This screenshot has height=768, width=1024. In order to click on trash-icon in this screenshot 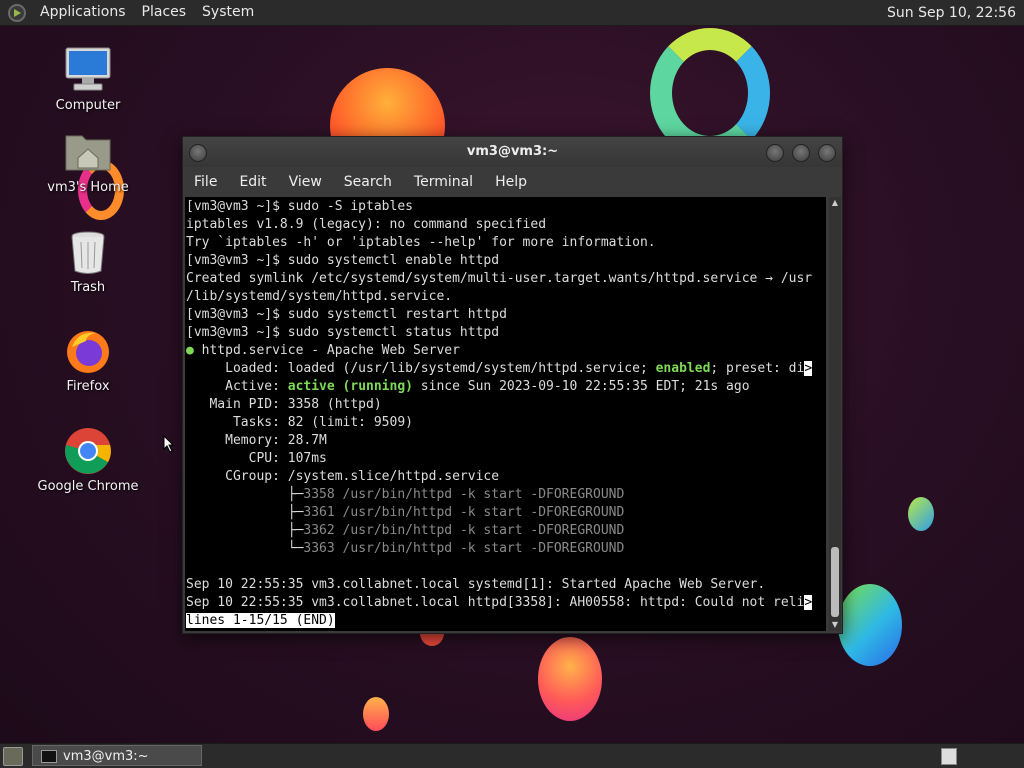, I will do `click(88, 252)`.